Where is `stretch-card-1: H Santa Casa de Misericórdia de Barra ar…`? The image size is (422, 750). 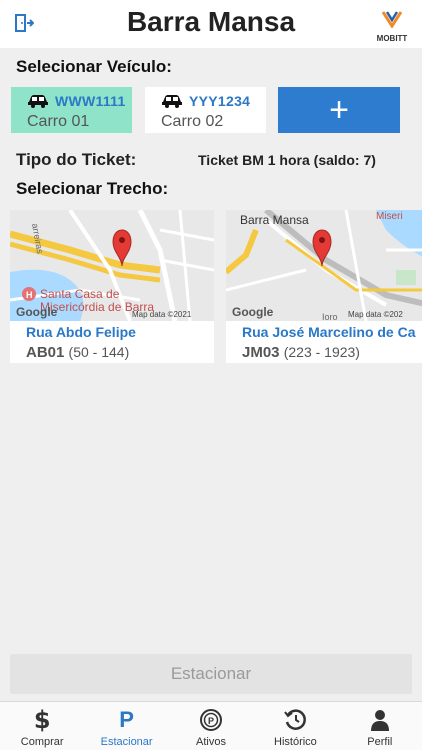
stretch-card-1: H Santa Casa de Misericórdia de Barra ar… is located at coordinates (112, 286).